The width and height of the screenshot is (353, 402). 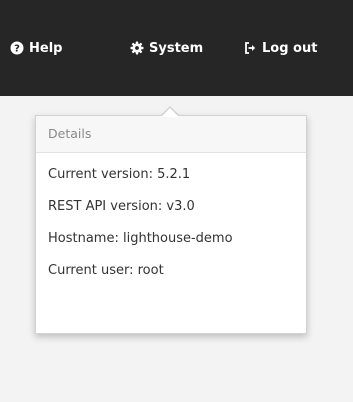 I want to click on system-menu-toggle: System, so click(x=166, y=48).